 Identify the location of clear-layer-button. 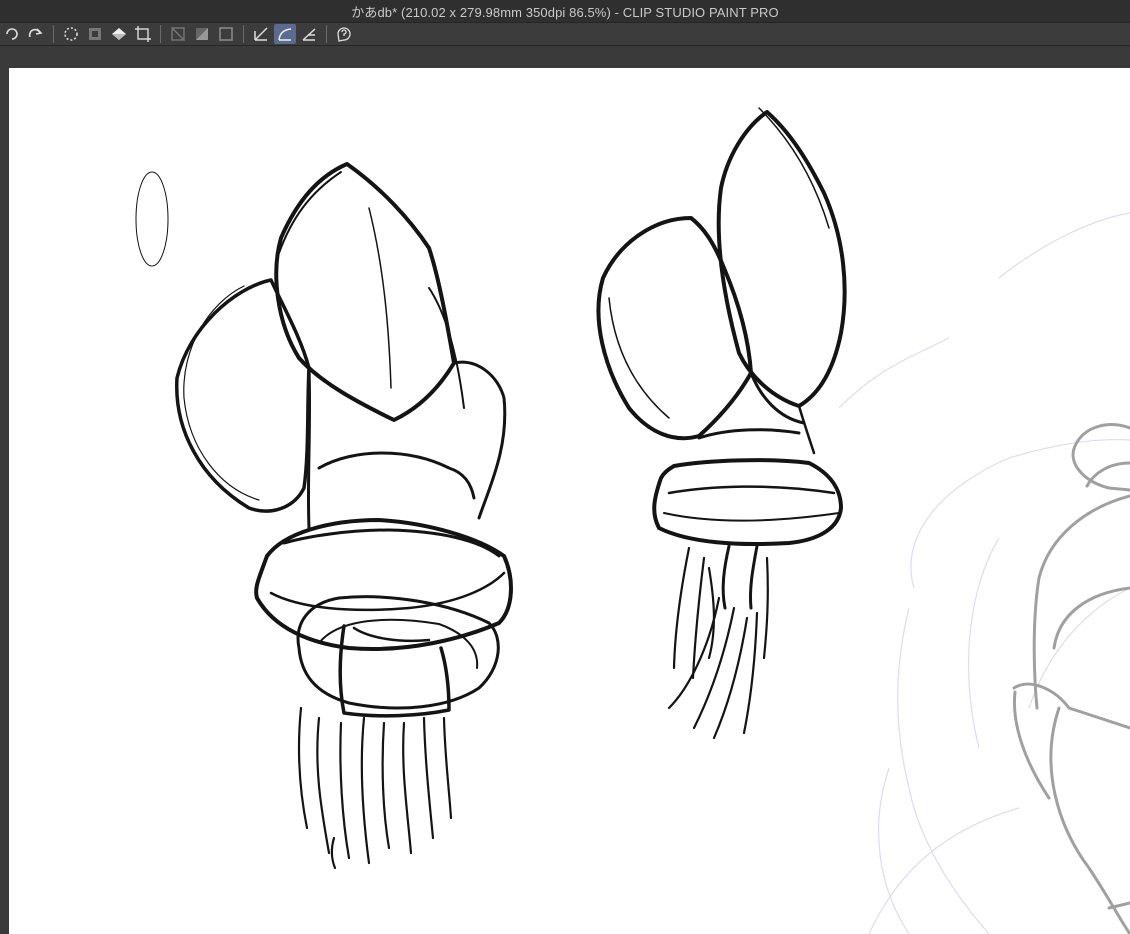
(178, 34).